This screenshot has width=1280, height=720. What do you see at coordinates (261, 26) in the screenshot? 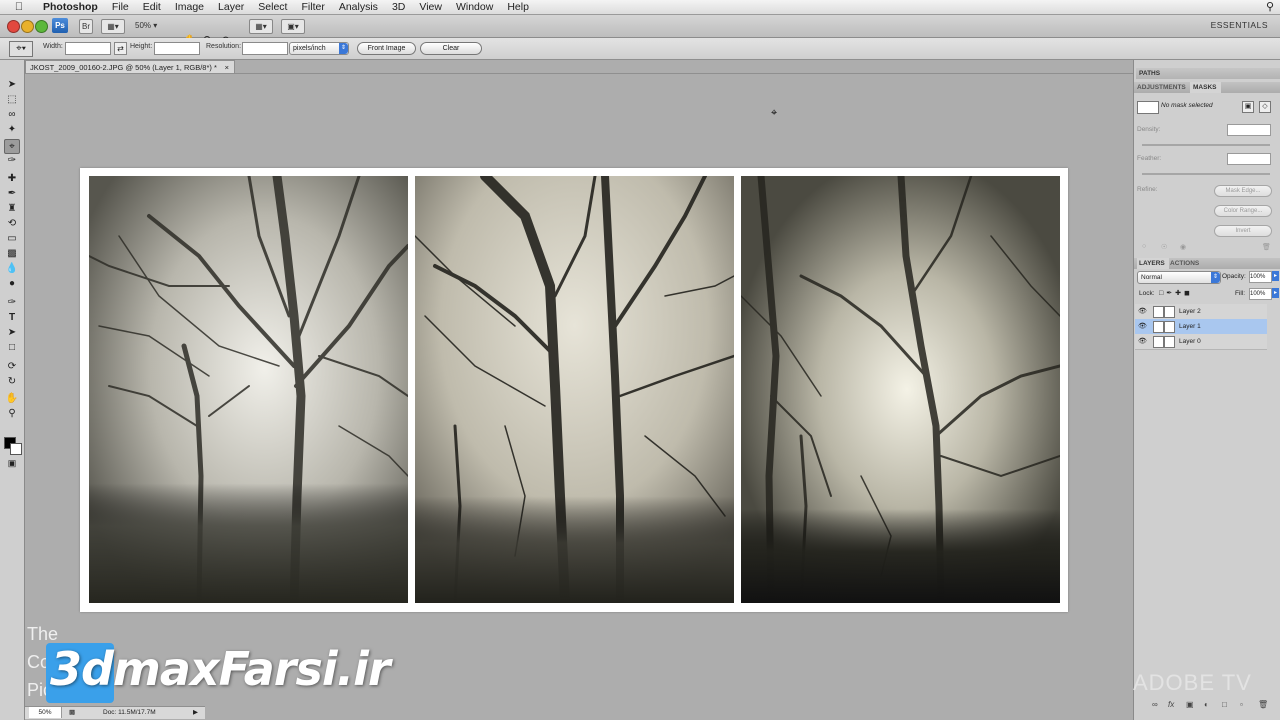
I see `arrange-documents-button: ▦▾` at bounding box center [261, 26].